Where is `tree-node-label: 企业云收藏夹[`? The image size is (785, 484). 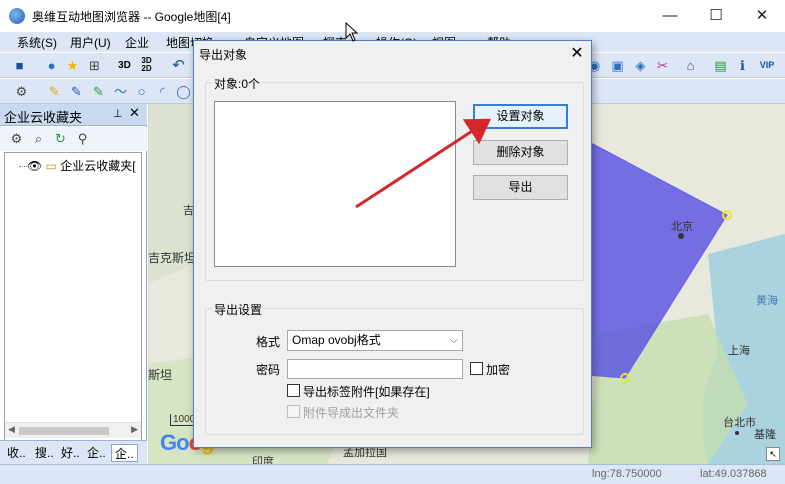
tree-node-label: 企业云收藏夹[ is located at coordinates (98, 166).